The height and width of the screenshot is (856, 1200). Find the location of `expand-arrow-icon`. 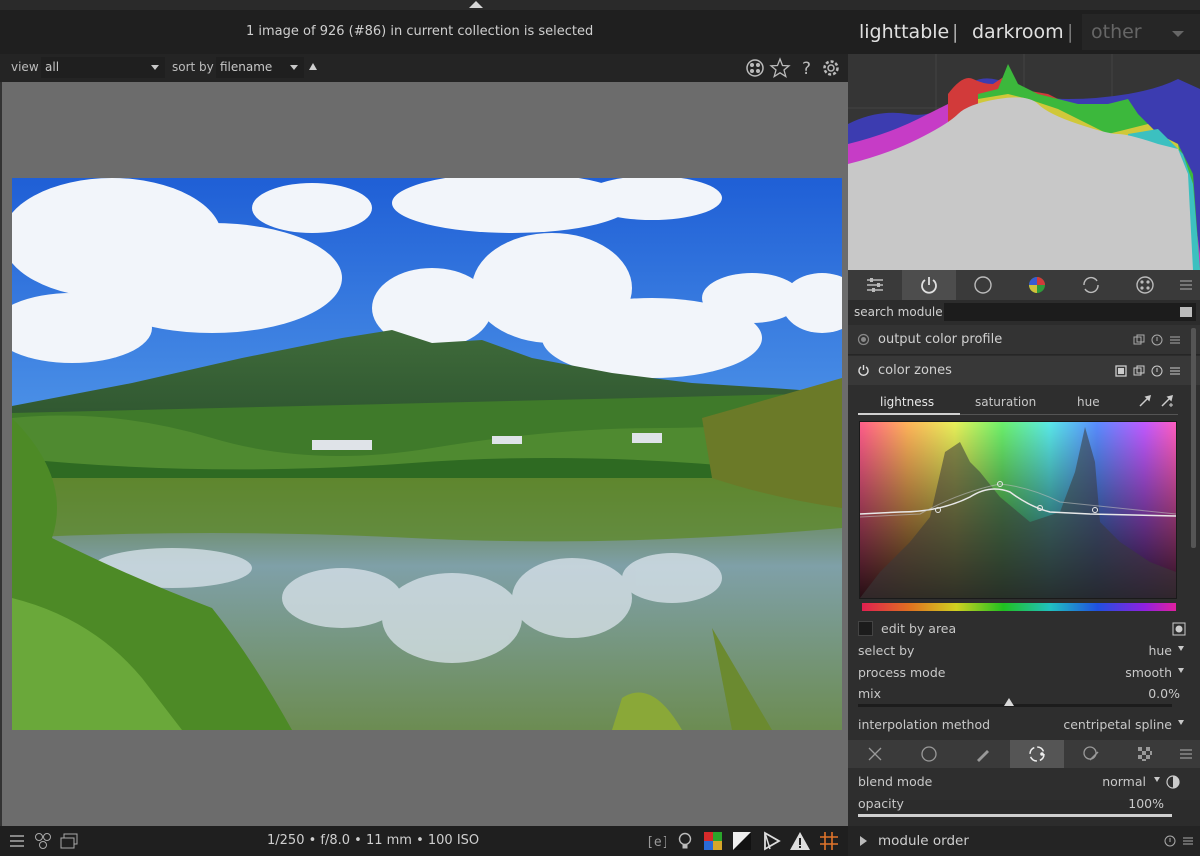

expand-arrow-icon is located at coordinates (863, 841).